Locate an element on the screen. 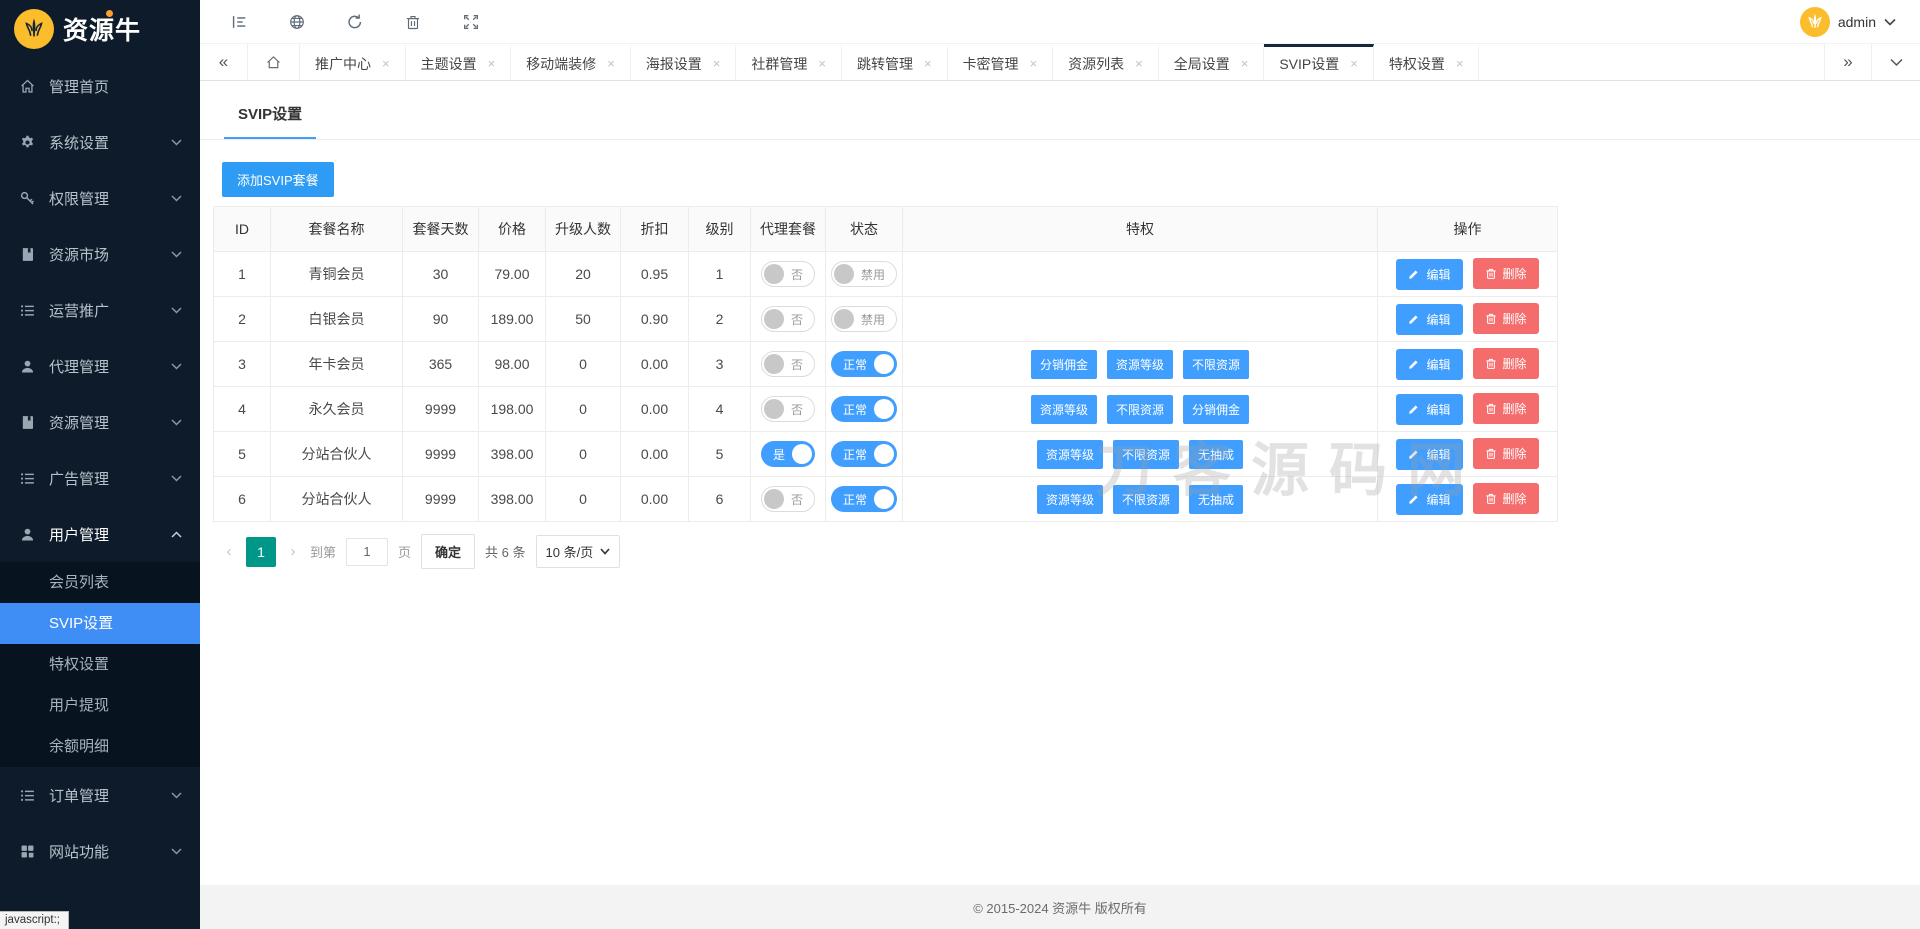 The height and width of the screenshot is (929, 1920). home-tab is located at coordinates (274, 62).